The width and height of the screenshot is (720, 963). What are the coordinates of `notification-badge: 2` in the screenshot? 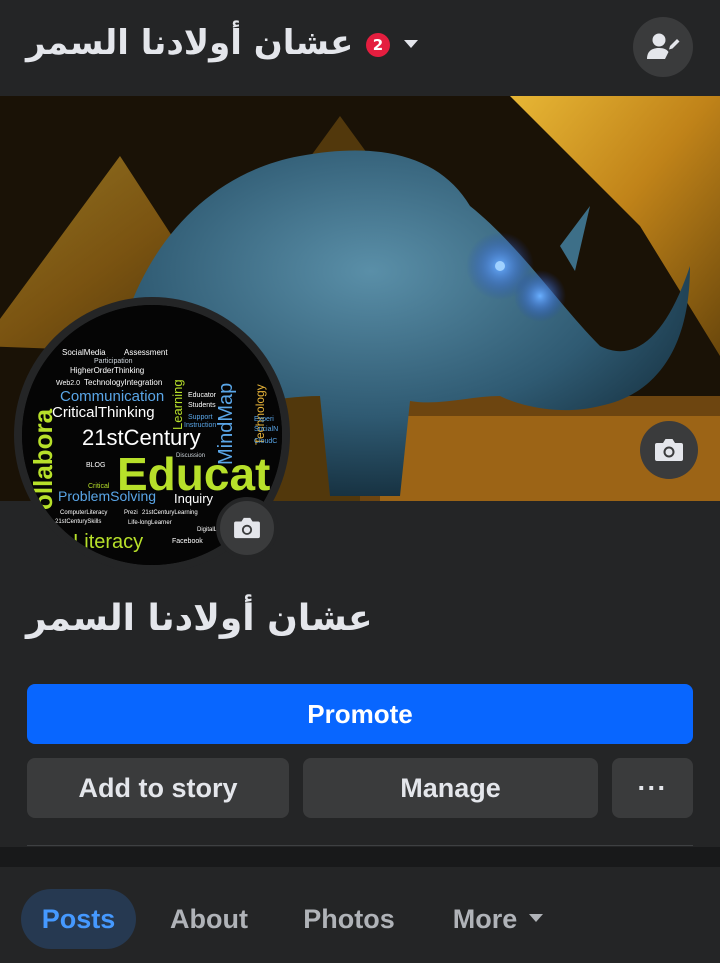 It's located at (378, 45).